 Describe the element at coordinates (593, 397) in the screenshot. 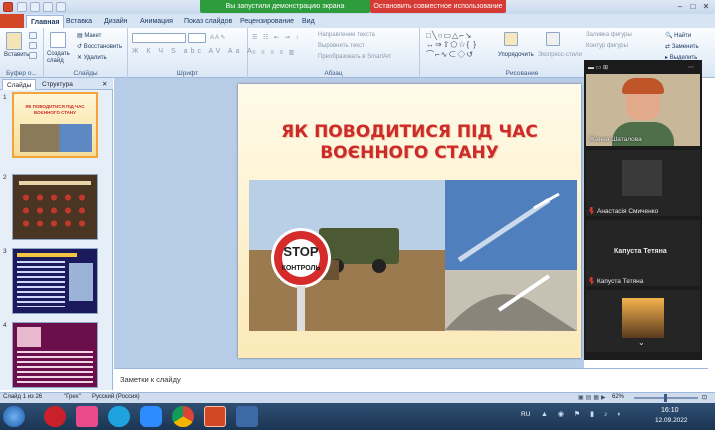

I see `view-buttons: ▣▤▦▶` at that location.